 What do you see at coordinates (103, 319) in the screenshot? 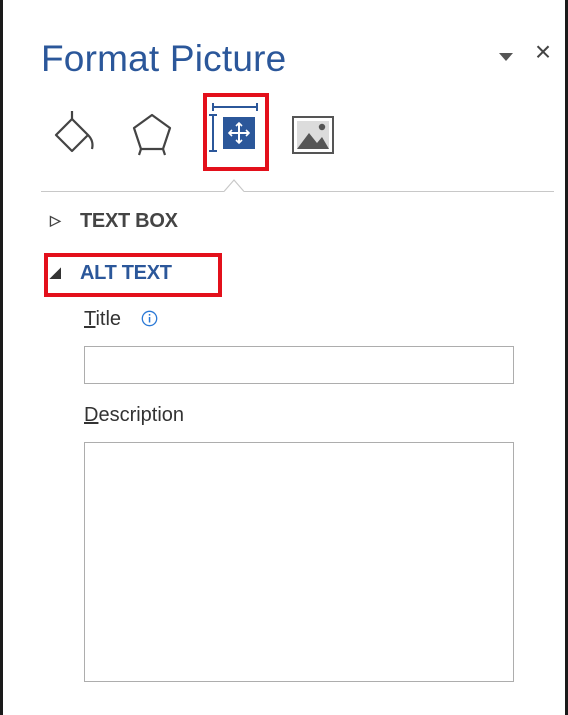
I see `title-label: Title` at bounding box center [103, 319].